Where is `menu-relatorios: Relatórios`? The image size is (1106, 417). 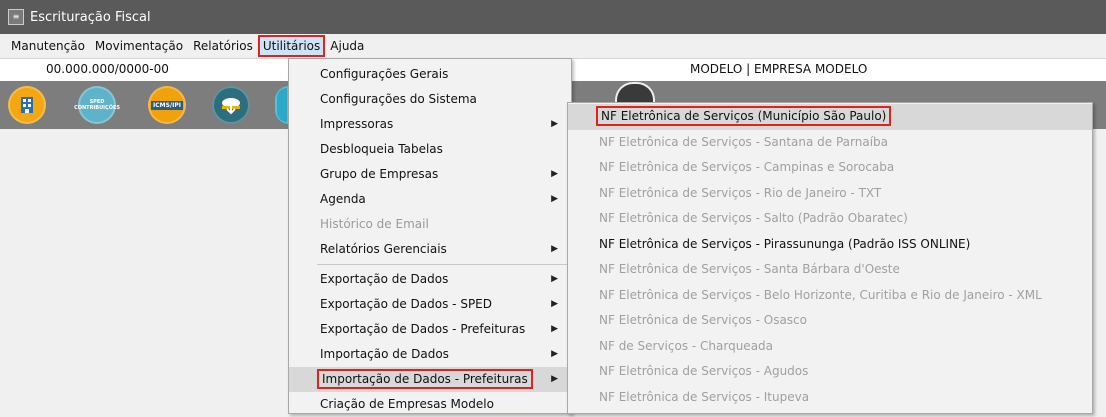
menu-relatorios: Relatórios is located at coordinates (223, 46).